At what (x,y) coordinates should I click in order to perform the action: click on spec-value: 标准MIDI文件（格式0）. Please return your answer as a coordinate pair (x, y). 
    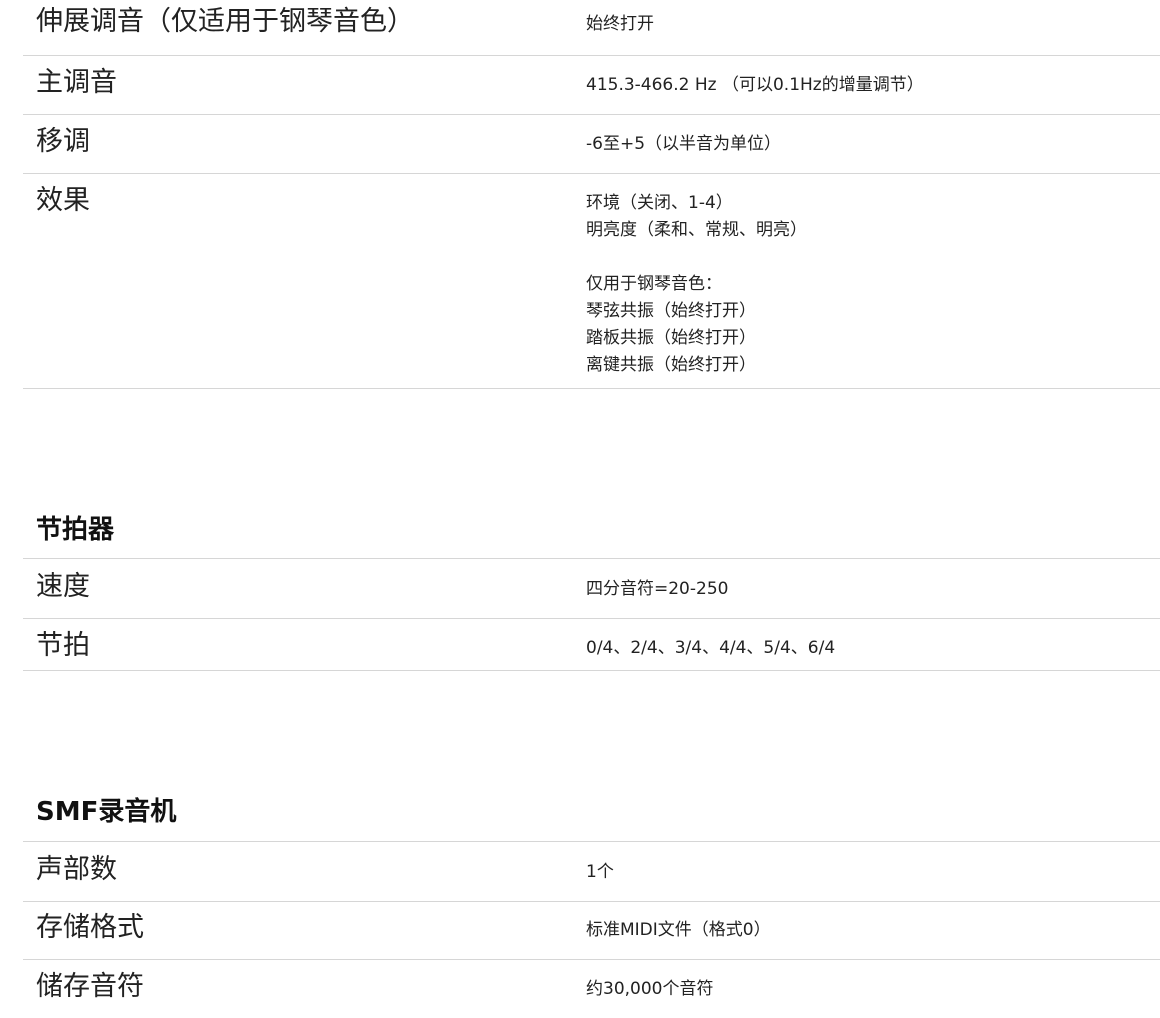
    Looking at the image, I should click on (678, 930).